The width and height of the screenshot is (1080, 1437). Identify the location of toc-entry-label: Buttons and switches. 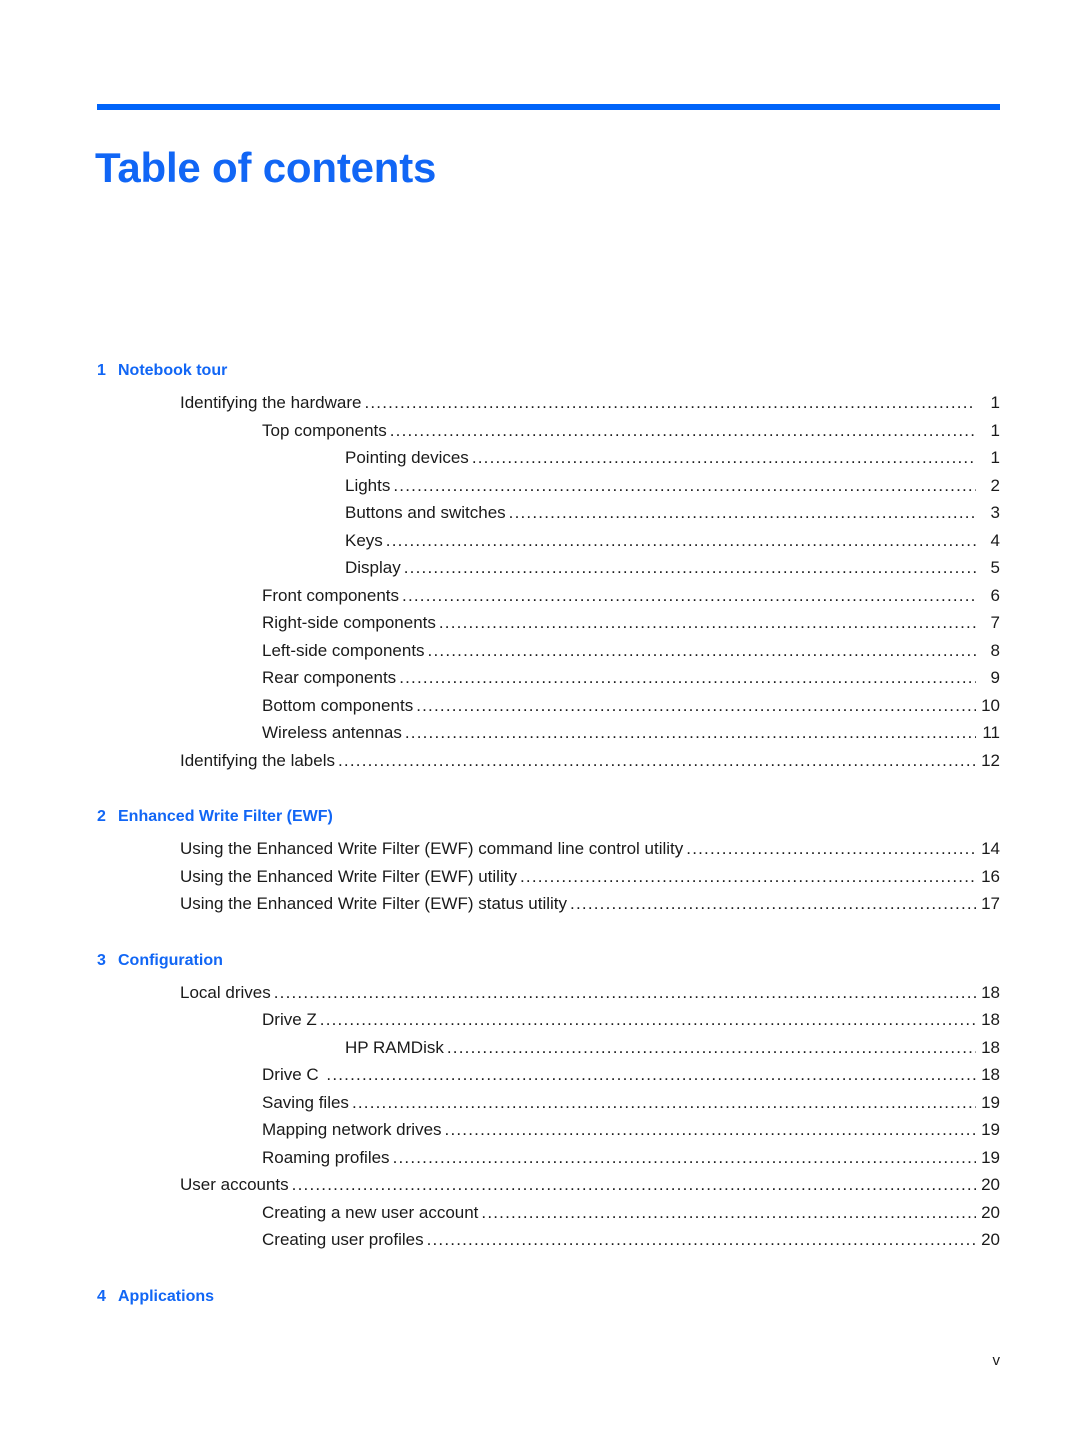
(425, 512).